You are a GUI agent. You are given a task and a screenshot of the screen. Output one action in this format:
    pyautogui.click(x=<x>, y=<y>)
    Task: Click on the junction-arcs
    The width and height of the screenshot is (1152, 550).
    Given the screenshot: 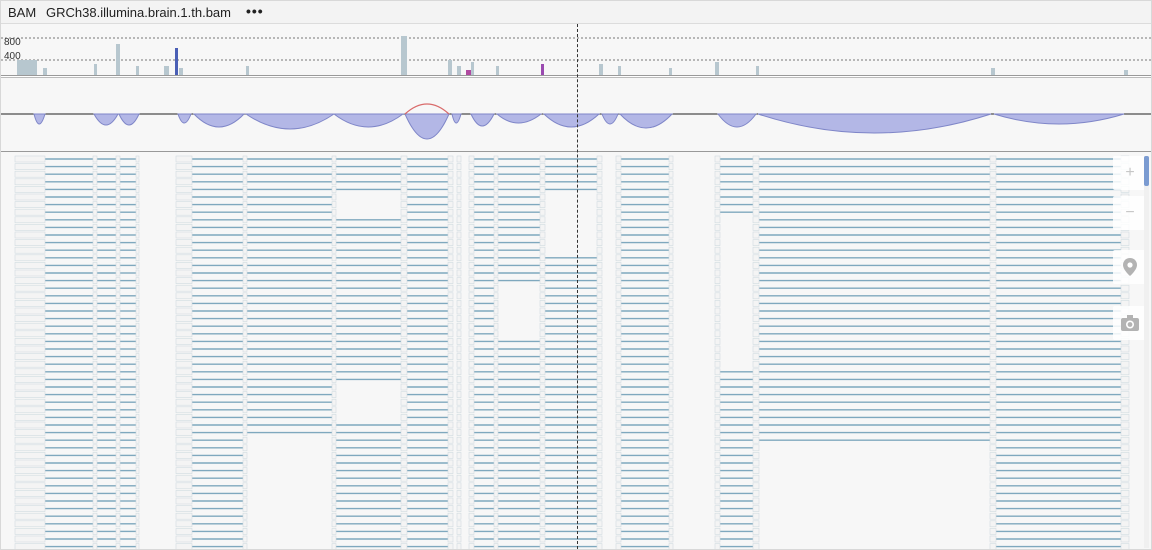 What is the action you would take?
    pyautogui.click(x=579, y=126)
    